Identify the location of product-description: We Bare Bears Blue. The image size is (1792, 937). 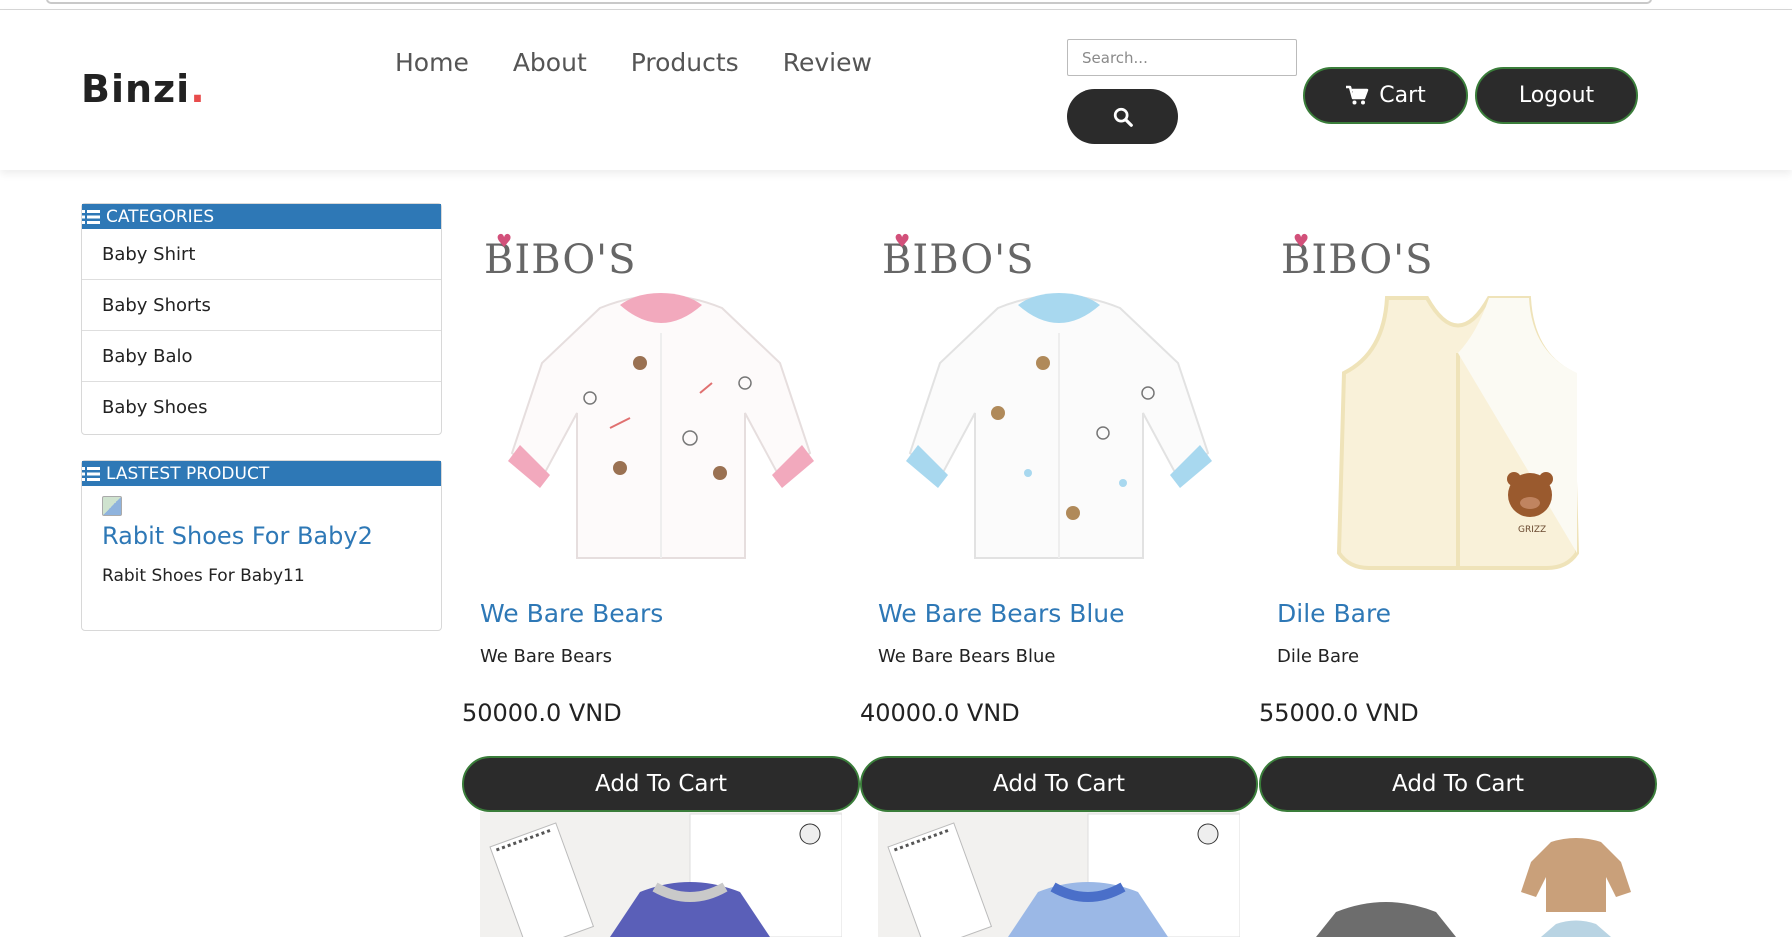
(967, 656).